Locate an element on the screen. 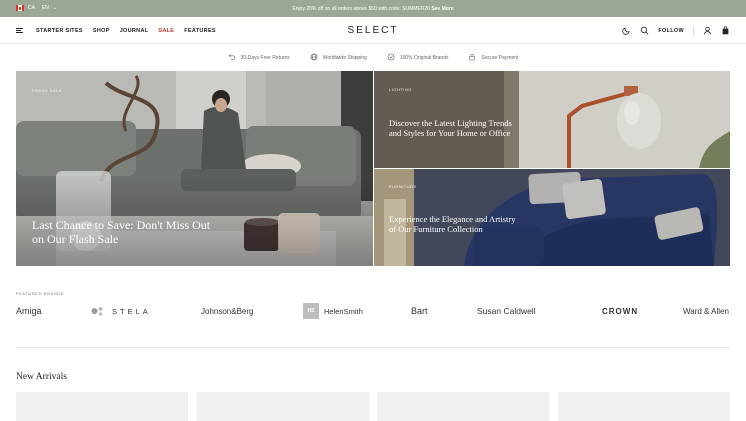  locale-selector: CA EN ⌄ is located at coordinates (36, 8).